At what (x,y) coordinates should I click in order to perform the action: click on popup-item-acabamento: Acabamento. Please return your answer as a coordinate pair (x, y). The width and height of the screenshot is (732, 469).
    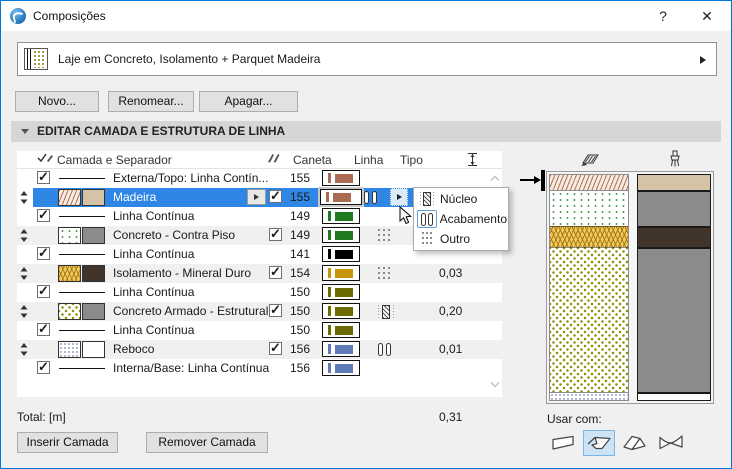
    Looking at the image, I should click on (461, 219).